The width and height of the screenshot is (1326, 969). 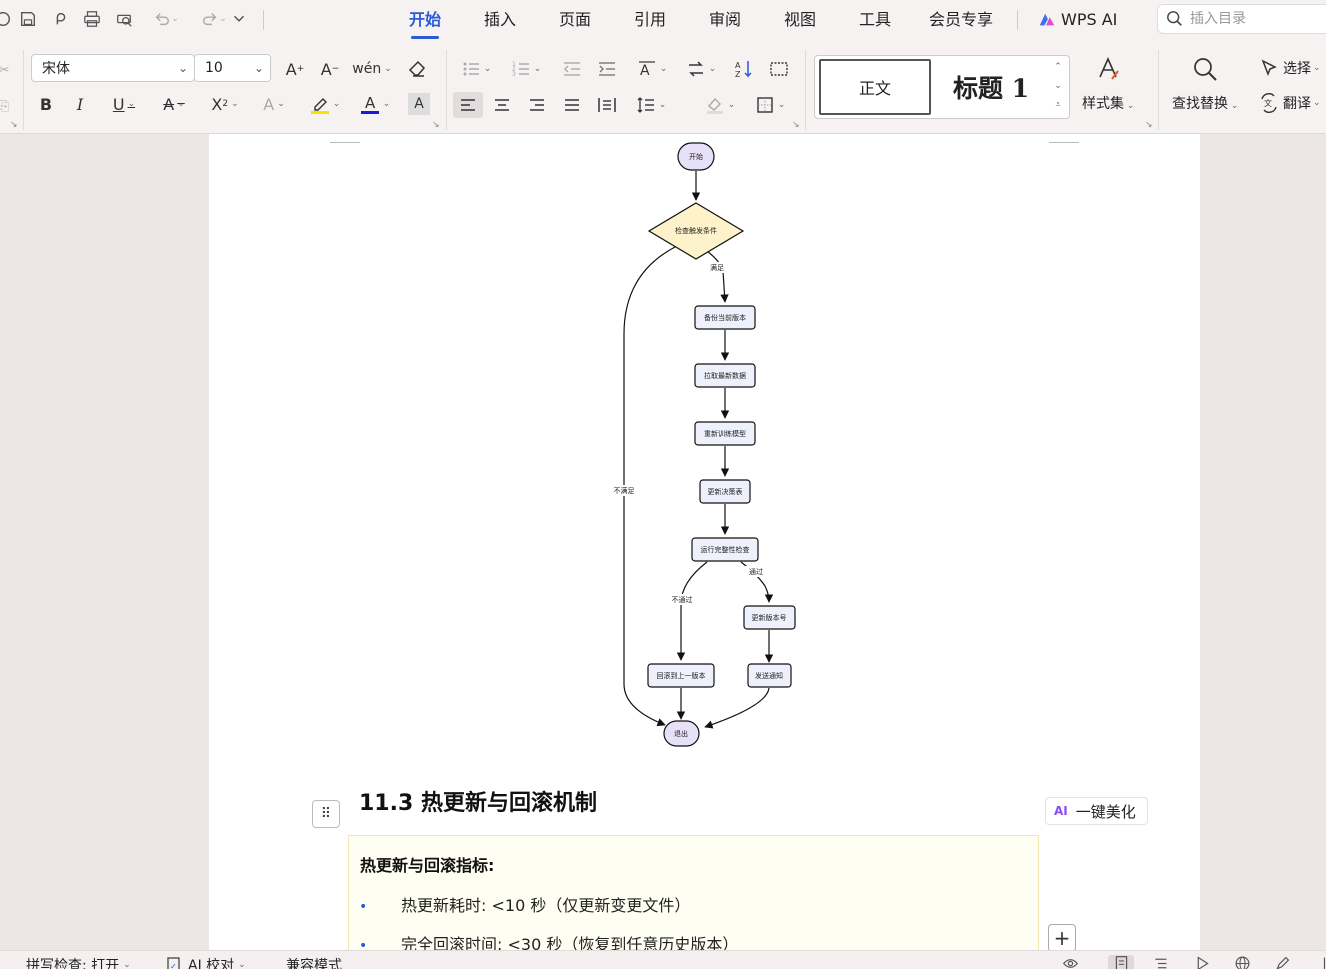 I want to click on gallery-more-icon: ⩡, so click(x=1057, y=105).